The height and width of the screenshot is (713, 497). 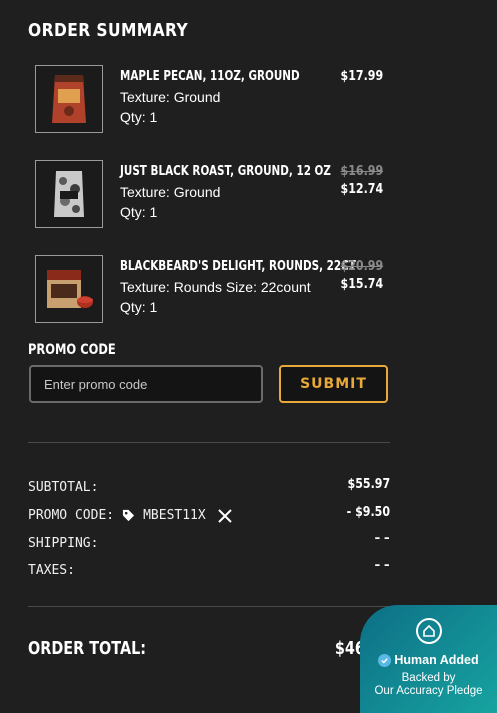 What do you see at coordinates (428, 691) in the screenshot?
I see `badge-subtitle-line2: Our Accuracy Pledge` at bounding box center [428, 691].